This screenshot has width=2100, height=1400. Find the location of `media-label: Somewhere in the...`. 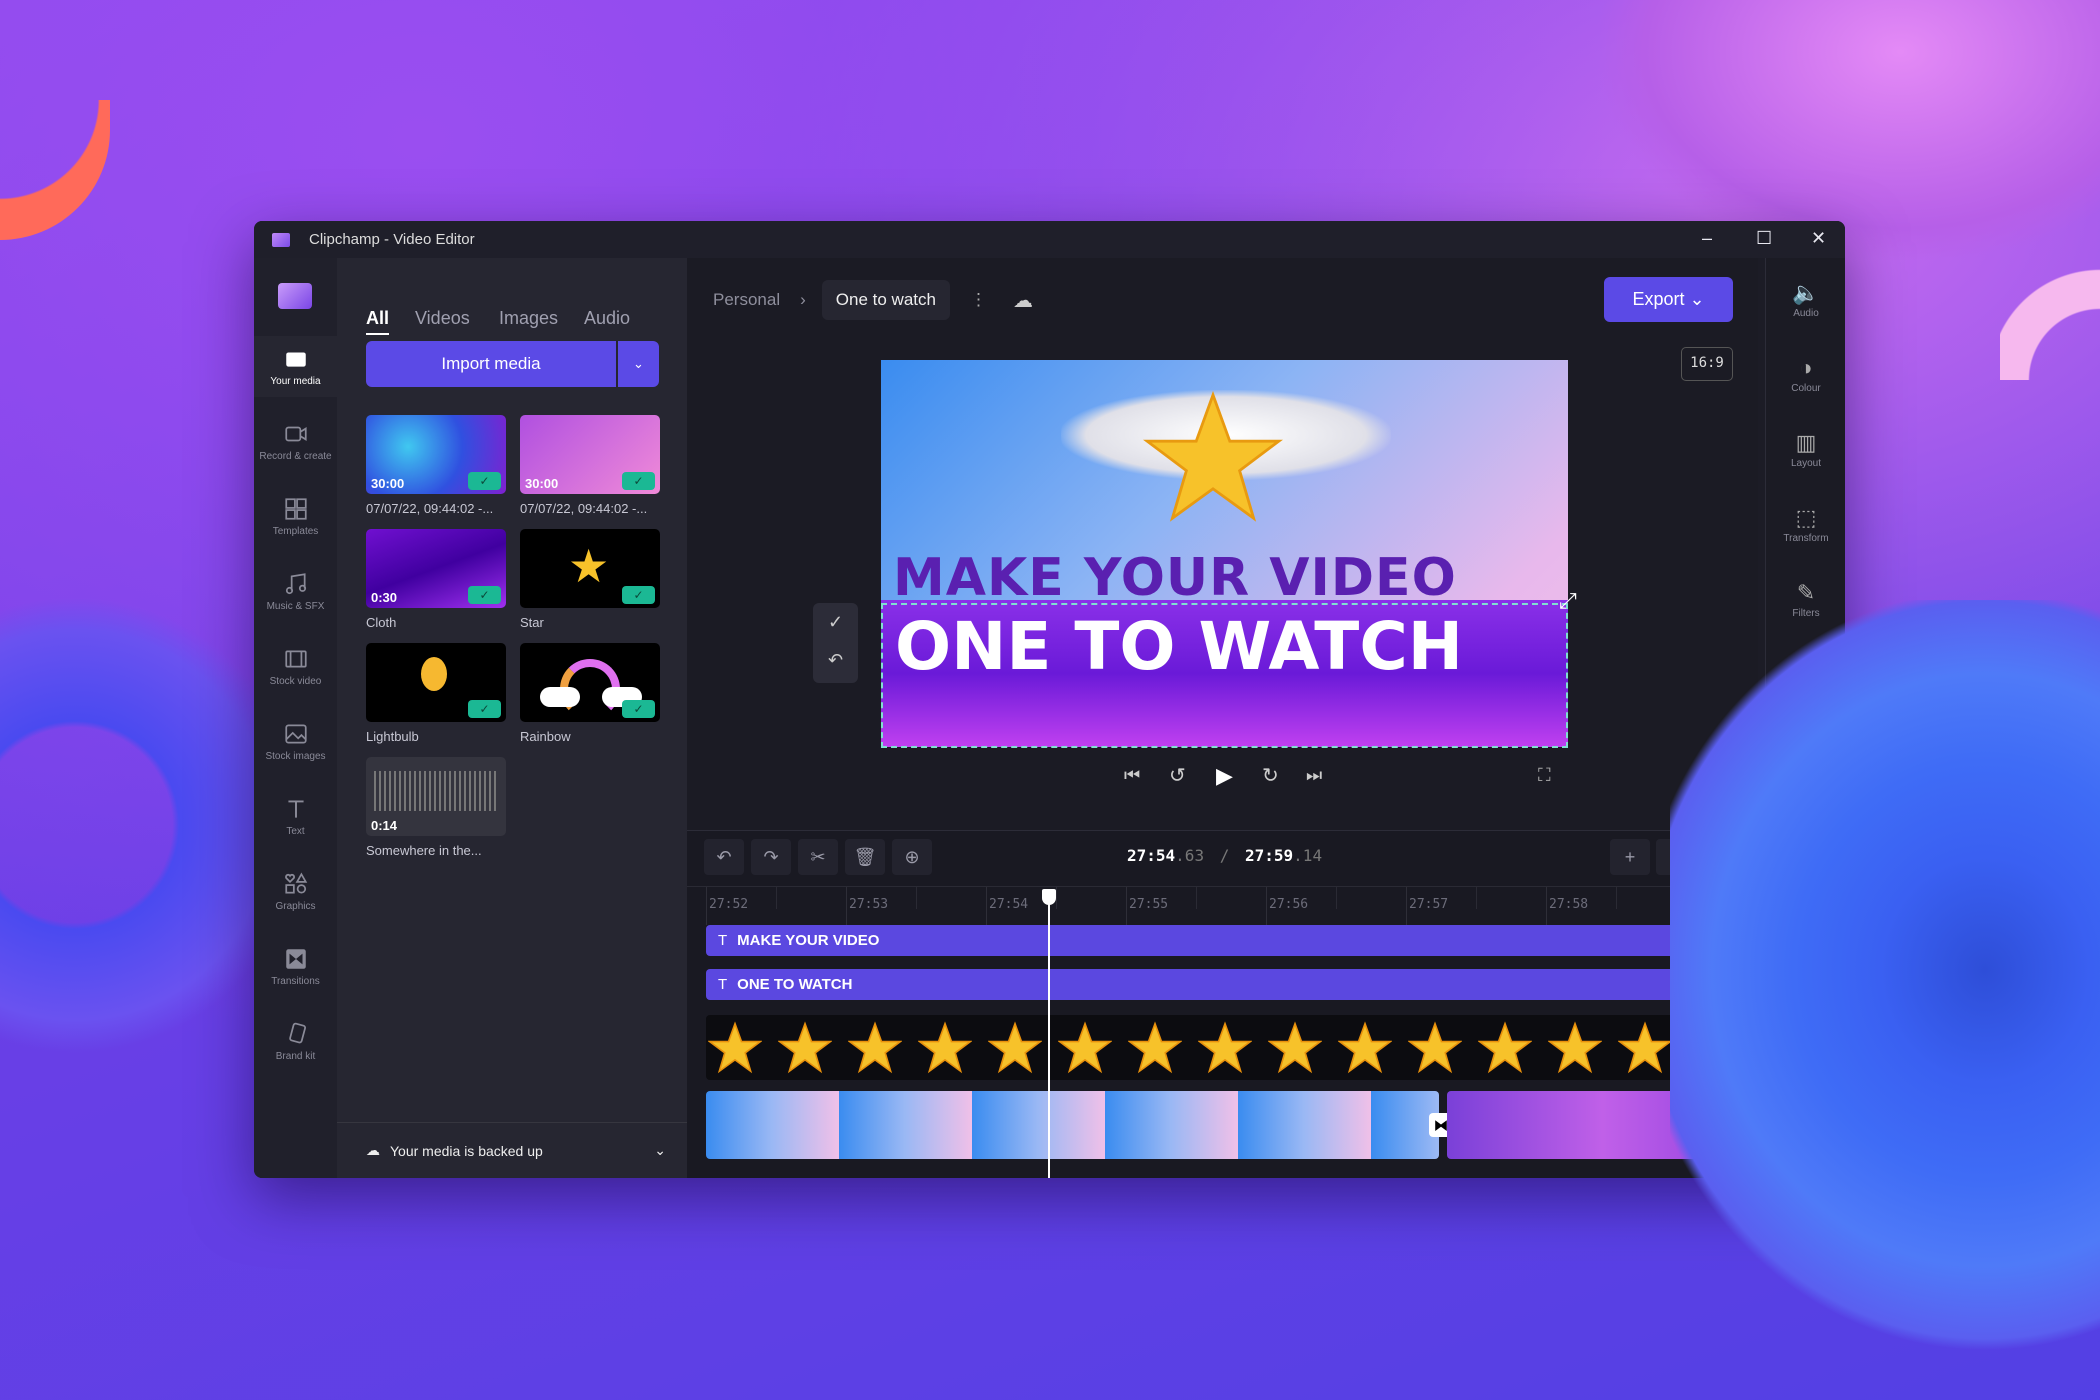

media-label: Somewhere in the... is located at coordinates (424, 850).